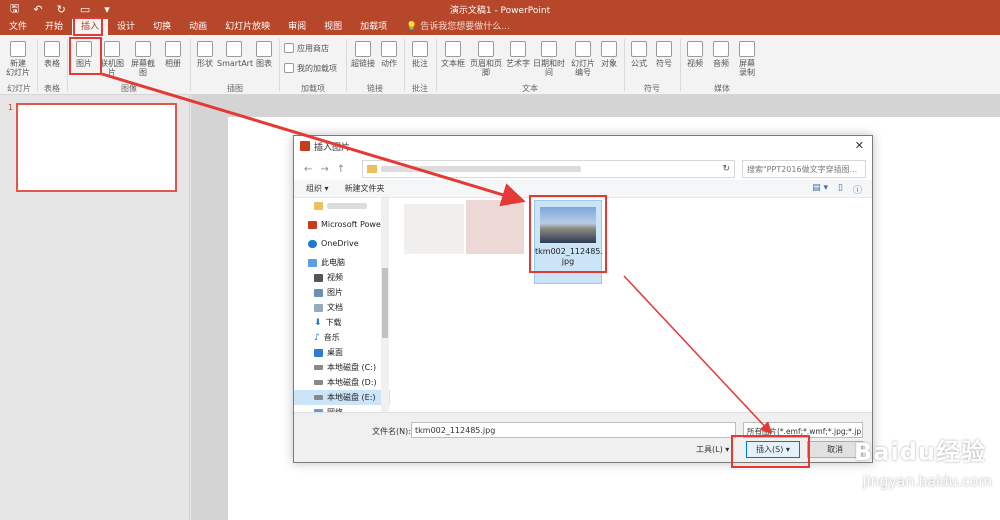 The image size is (1000, 520). What do you see at coordinates (107, 9) in the screenshot?
I see `customize-icon: ▾` at bounding box center [107, 9].